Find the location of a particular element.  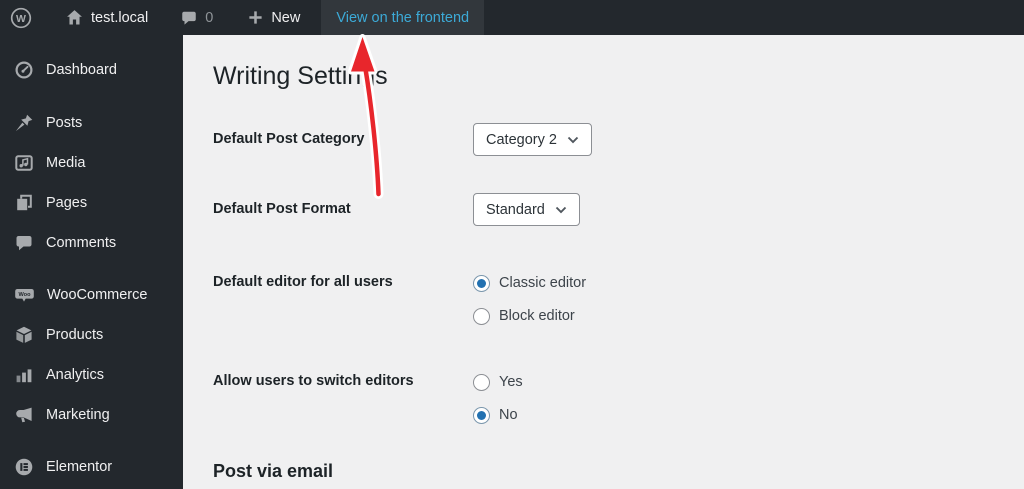

default-post-category-select: Category 2 is located at coordinates (532, 139).